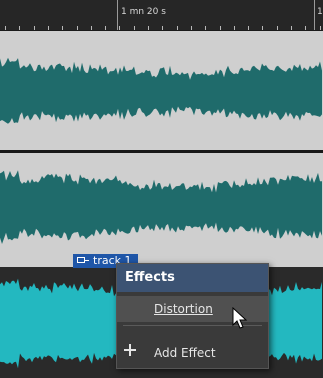 This screenshot has width=323, height=378. I want to click on menu-item-add-effect: Add Effect, so click(192, 353).